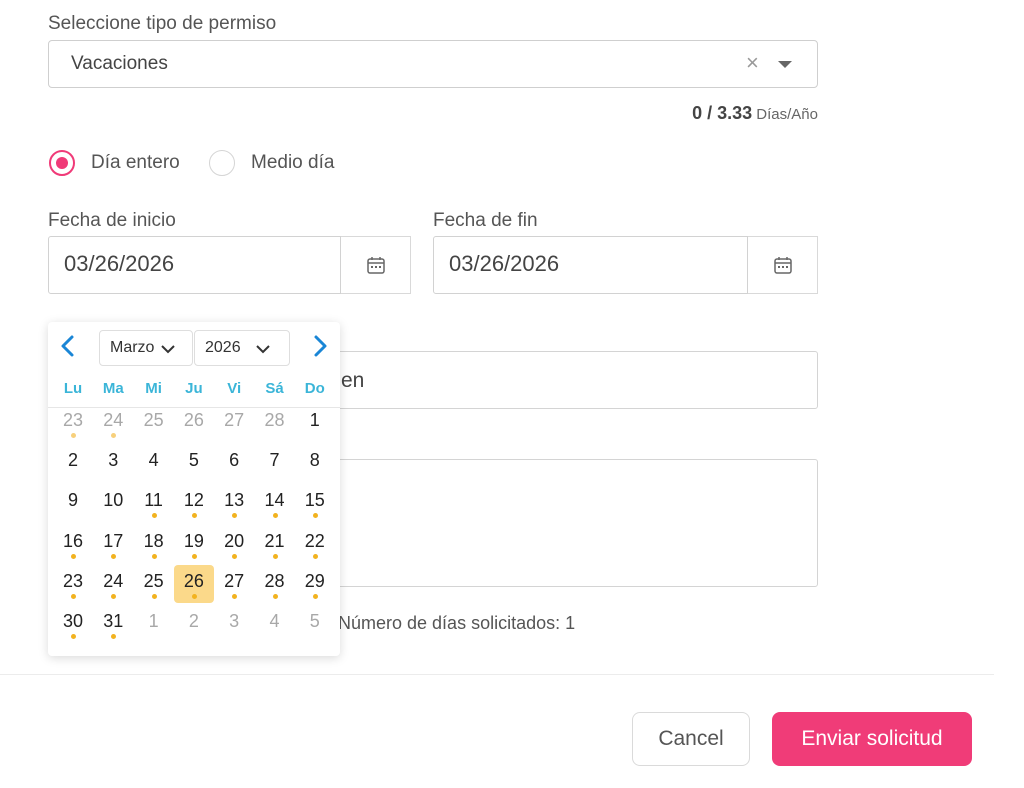 This screenshot has height=788, width=1024. What do you see at coordinates (275, 463) in the screenshot?
I see `calendar-day: 7` at bounding box center [275, 463].